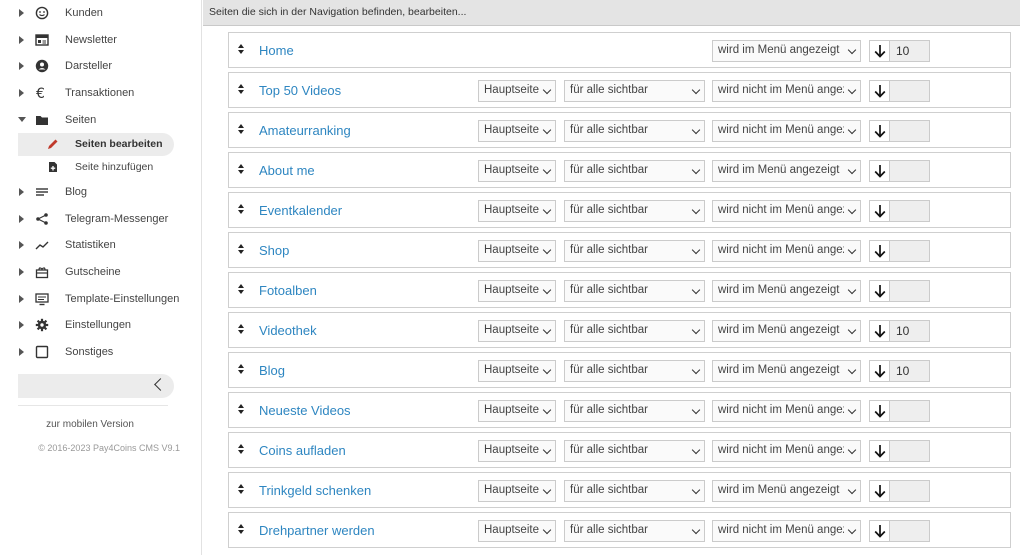 The height and width of the screenshot is (555, 1020). I want to click on mobile-version-link: zur mobilen Version, so click(90, 424).